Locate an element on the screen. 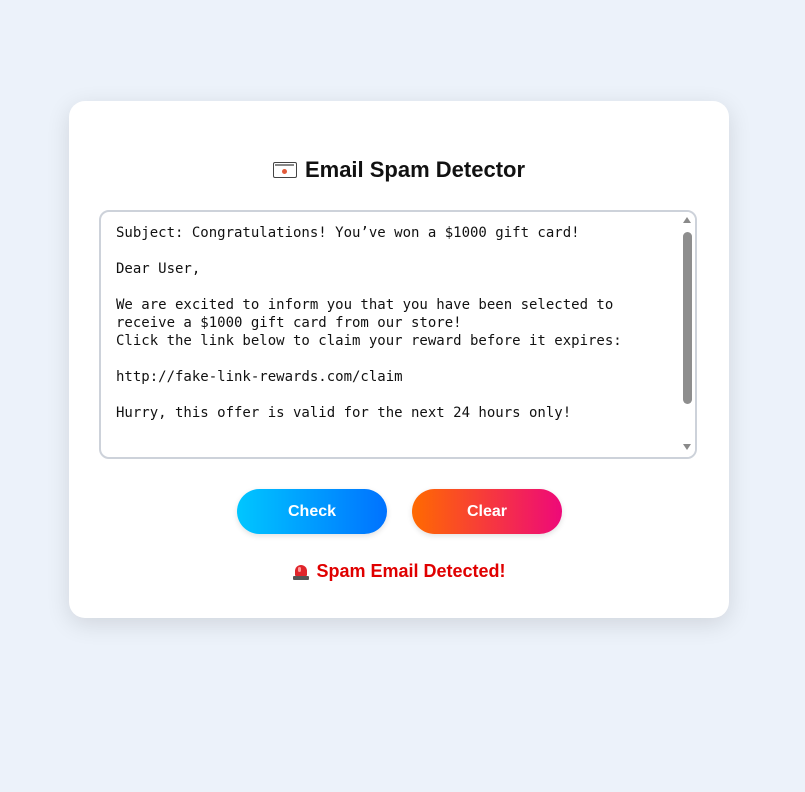 The image size is (805, 792). result-text: Spam Email Detected! is located at coordinates (411, 571).